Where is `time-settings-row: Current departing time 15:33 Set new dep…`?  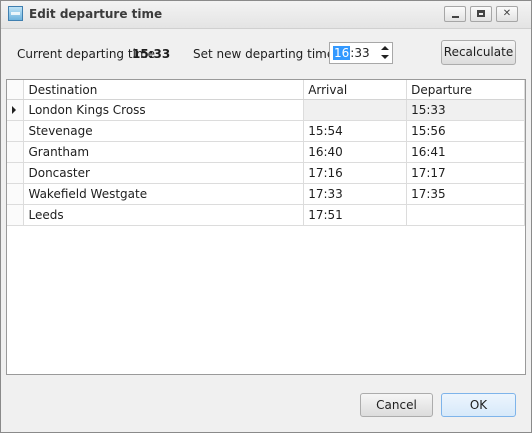
time-settings-row: Current departing time 15:33 Set new dep… is located at coordinates (266, 53).